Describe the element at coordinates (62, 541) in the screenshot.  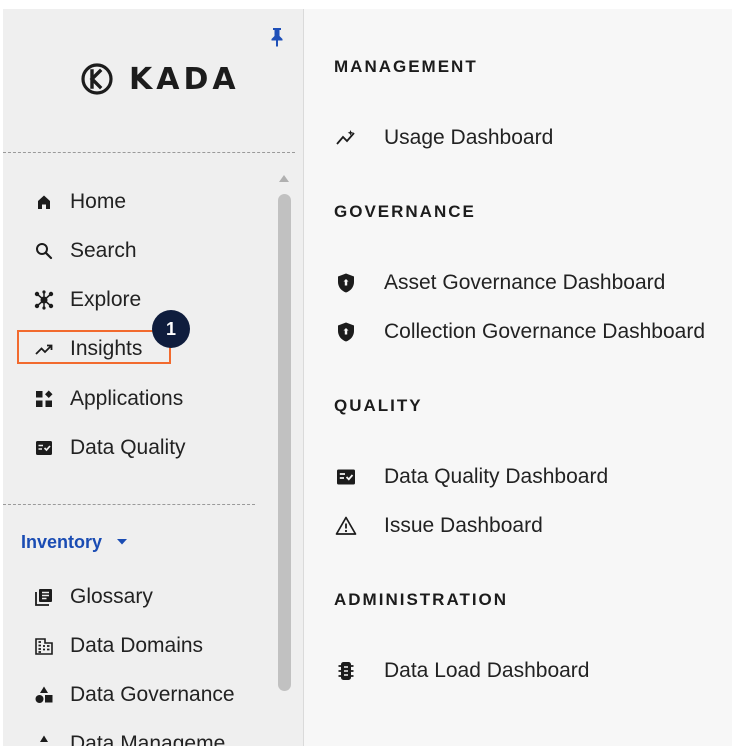
I see `inventory-label: Inventory` at that location.